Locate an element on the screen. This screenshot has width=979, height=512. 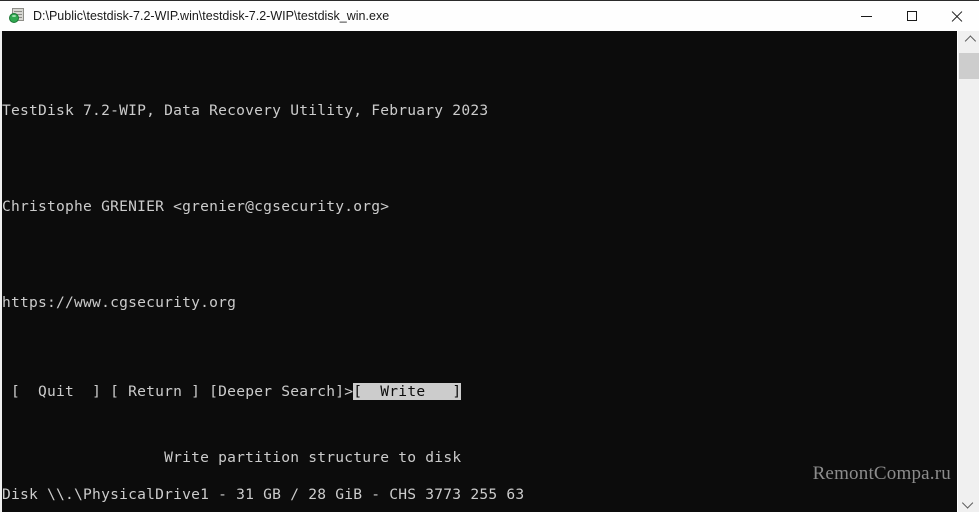
chevron-down-icon is located at coordinates (967, 503).